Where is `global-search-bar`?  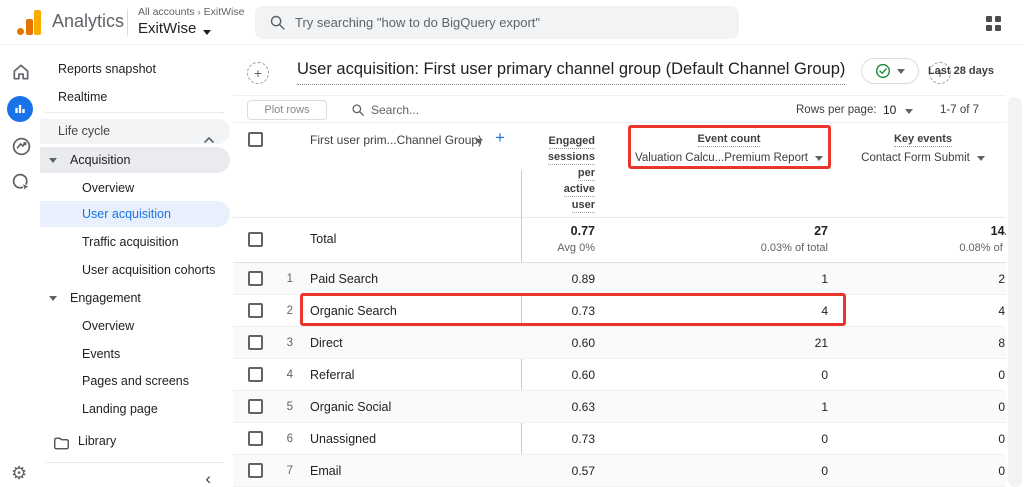 global-search-bar is located at coordinates (497, 22).